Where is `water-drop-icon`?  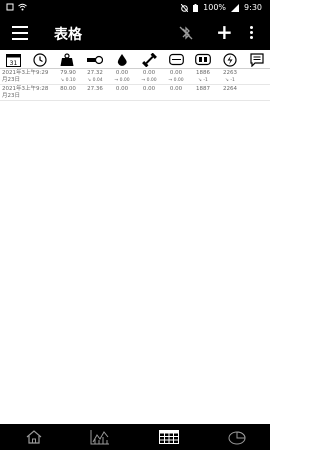 water-drop-icon is located at coordinates (122, 59).